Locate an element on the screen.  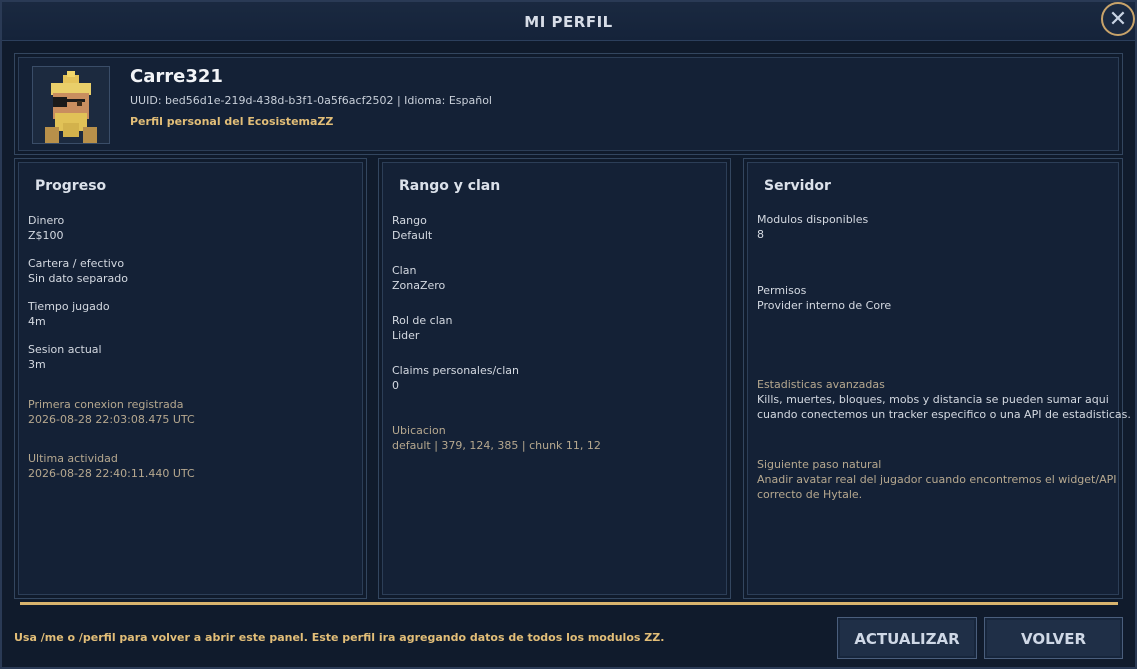
avatar is located at coordinates (71, 105).